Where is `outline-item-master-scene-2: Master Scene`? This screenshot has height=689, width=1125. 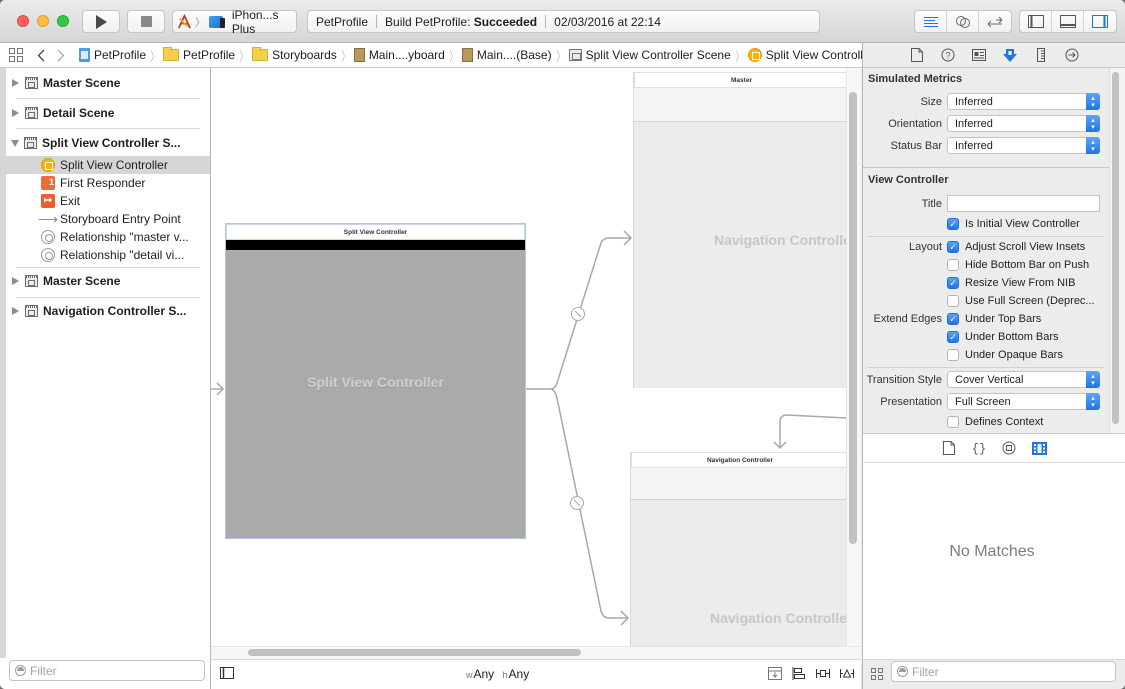
outline-item-master-scene-2: Master Scene is located at coordinates (105, 281).